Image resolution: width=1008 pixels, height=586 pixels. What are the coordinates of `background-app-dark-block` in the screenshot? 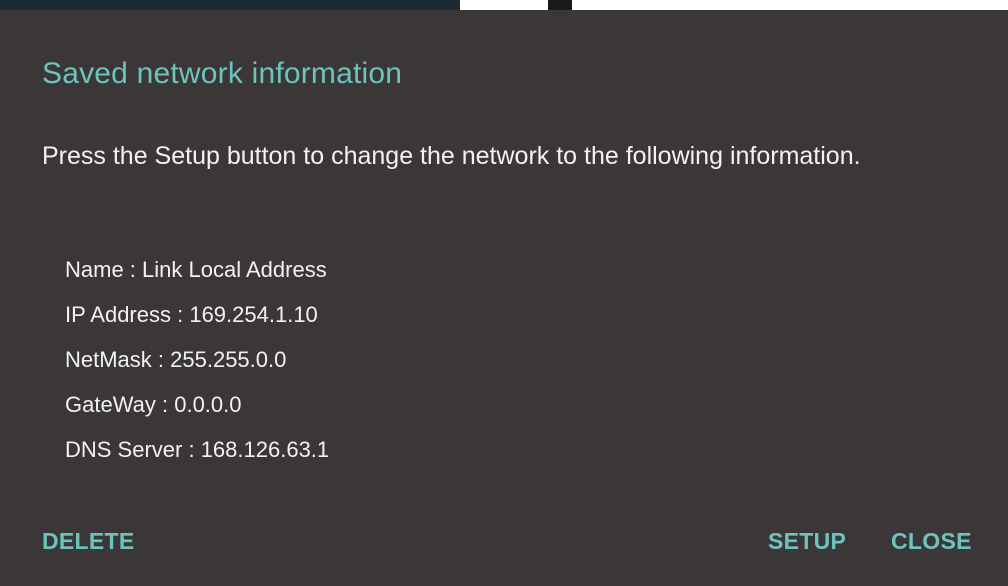 It's located at (560, 5).